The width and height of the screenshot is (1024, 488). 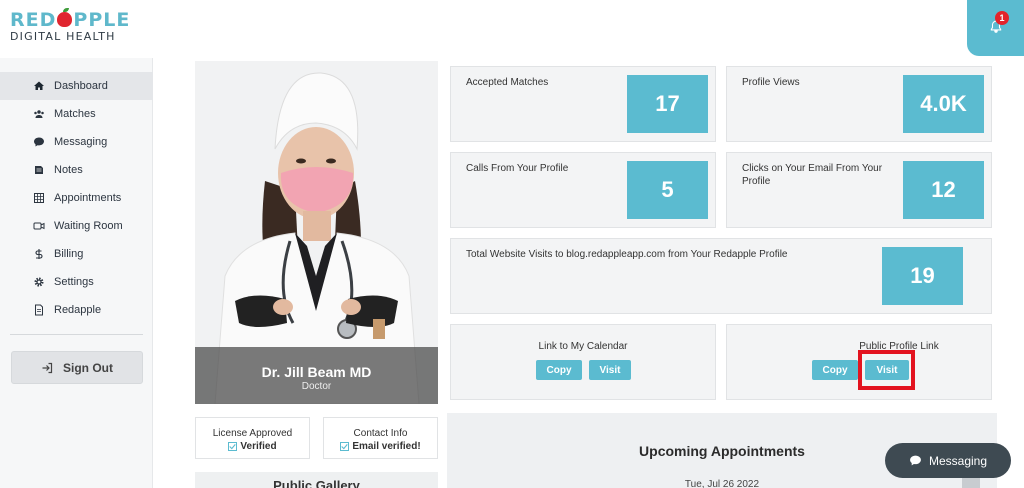 What do you see at coordinates (63, 36) in the screenshot?
I see `brand-logo-tagline: DIGITAL HEALTH` at bounding box center [63, 36].